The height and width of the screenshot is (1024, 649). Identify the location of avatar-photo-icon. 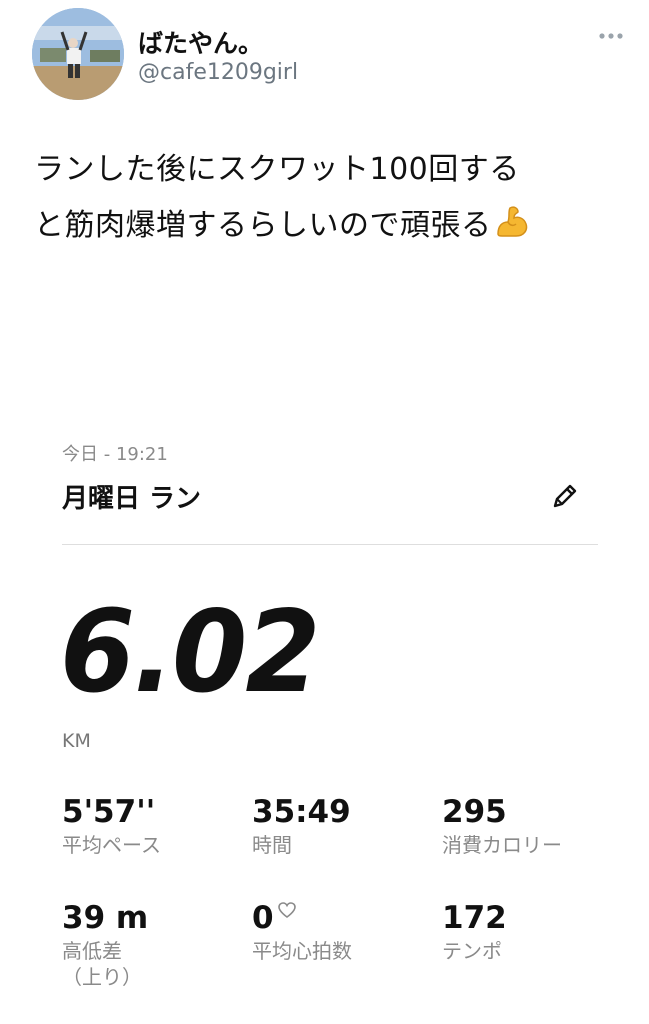
(78, 54).